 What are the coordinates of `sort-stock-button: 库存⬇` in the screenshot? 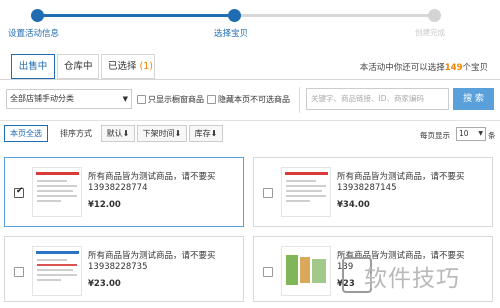 It's located at (206, 133).